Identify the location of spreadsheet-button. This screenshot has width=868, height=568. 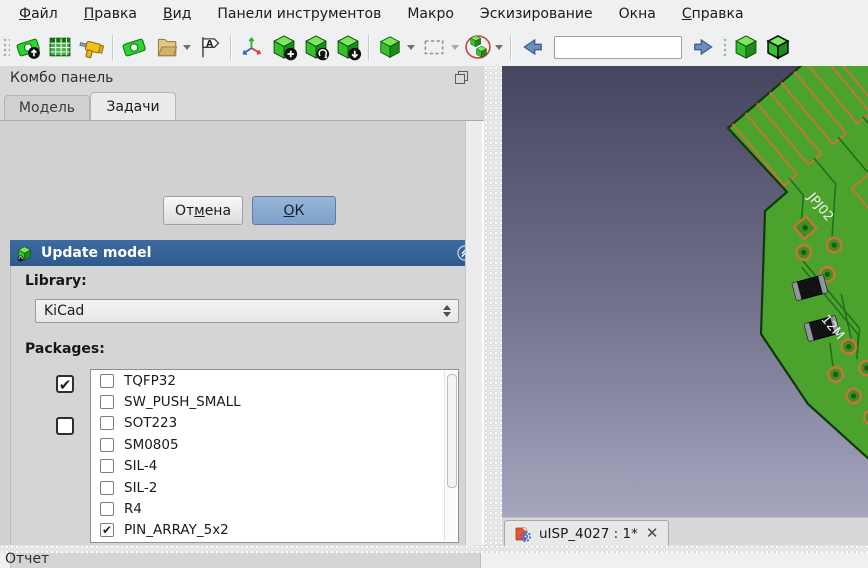
(60, 47).